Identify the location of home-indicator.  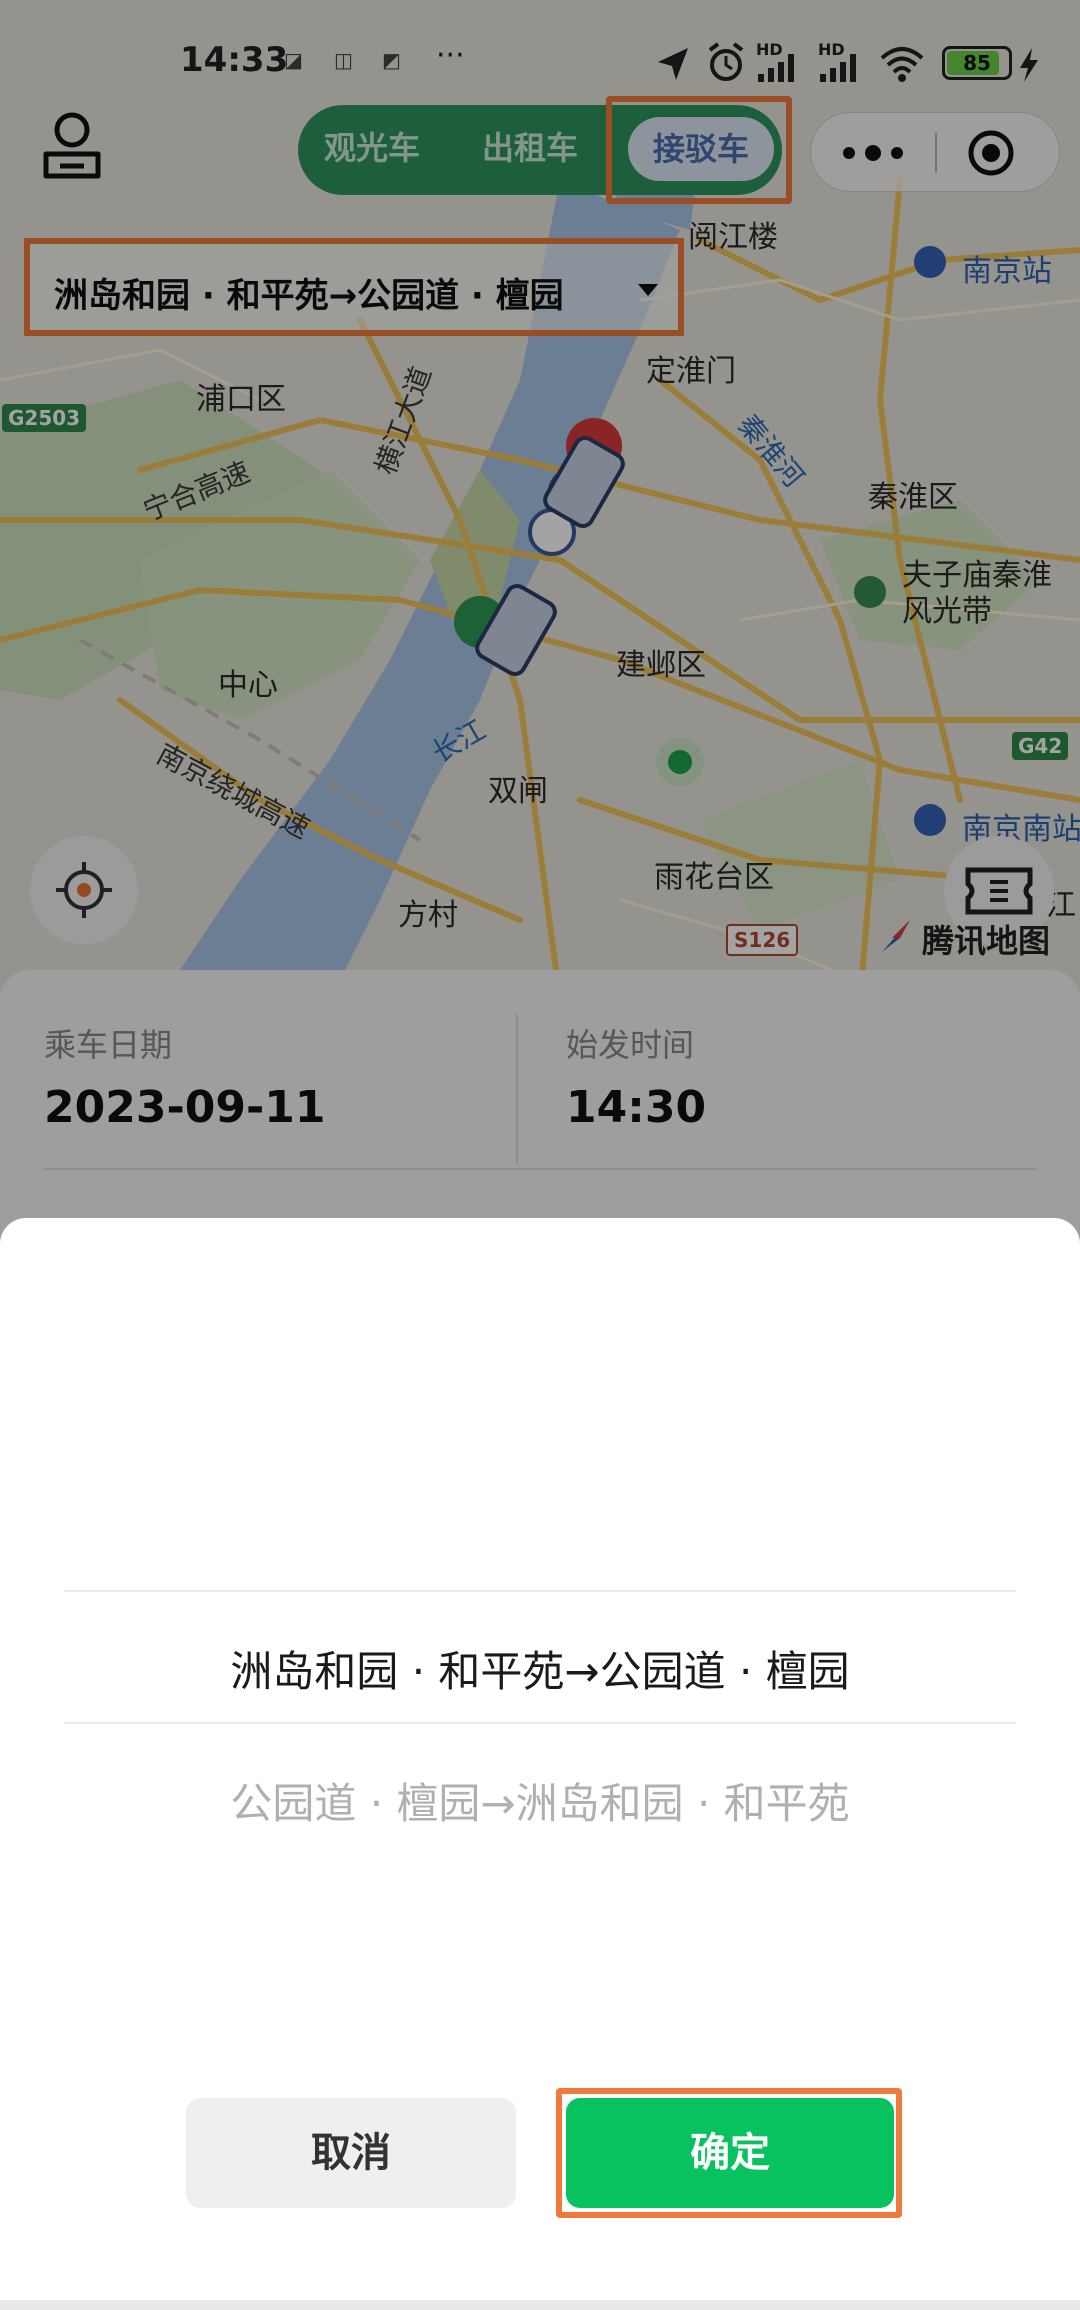
(540, 2305).